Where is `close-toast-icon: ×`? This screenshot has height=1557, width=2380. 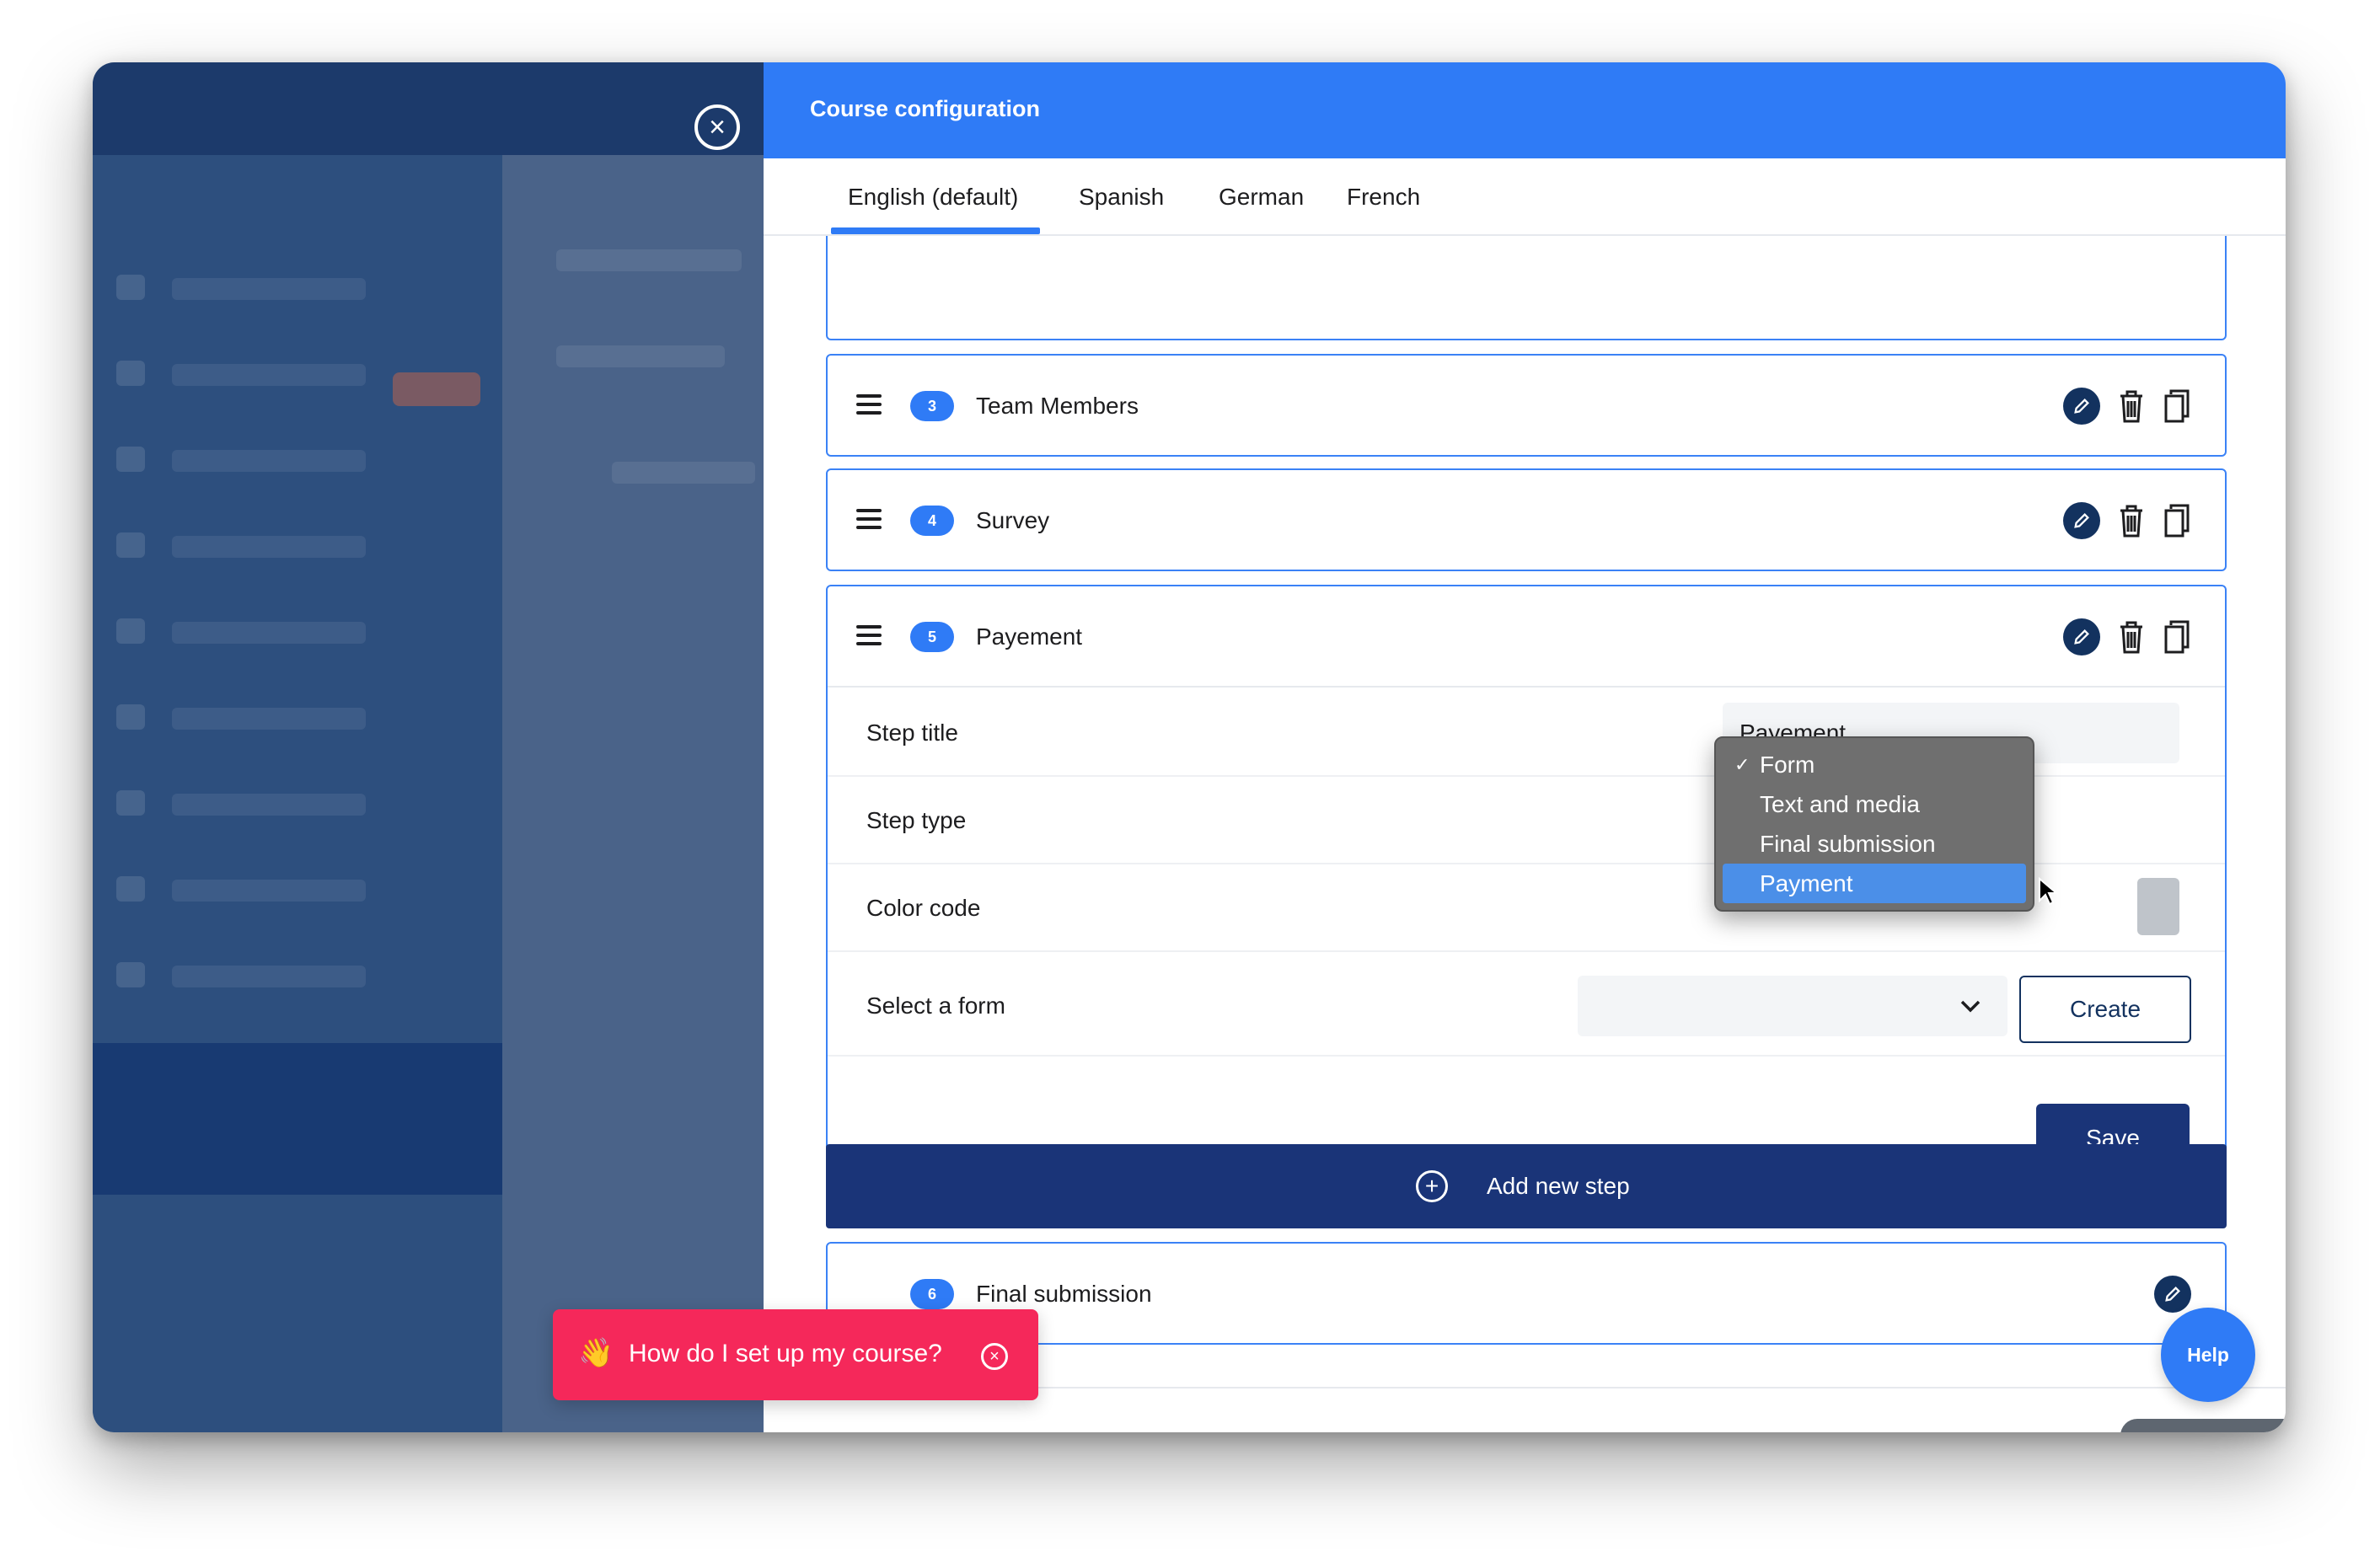
close-toast-icon: × is located at coordinates (994, 1356).